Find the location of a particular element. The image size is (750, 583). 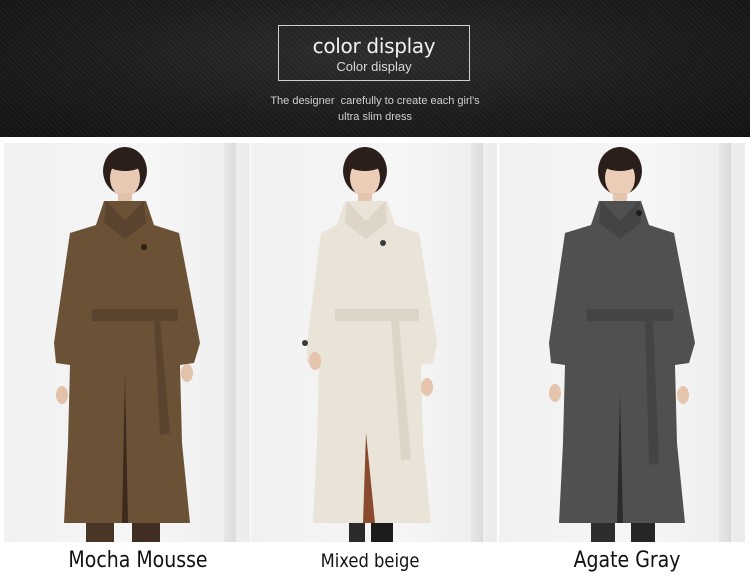

tagline-line-2: ultra slim dress is located at coordinates (375, 117).